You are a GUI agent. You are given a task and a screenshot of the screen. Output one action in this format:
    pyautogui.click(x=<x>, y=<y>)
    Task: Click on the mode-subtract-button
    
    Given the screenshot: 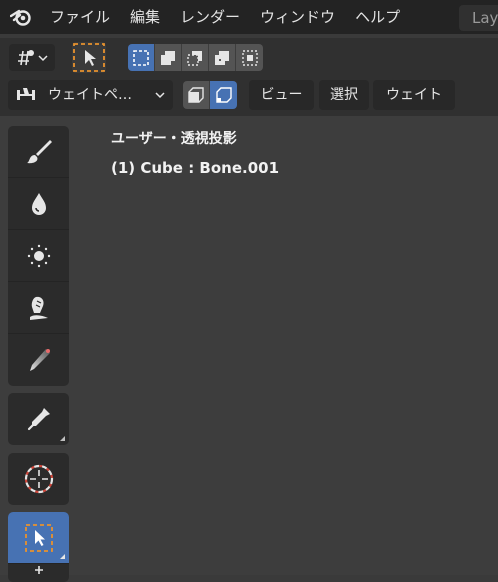 What is the action you would take?
    pyautogui.click(x=195, y=57)
    